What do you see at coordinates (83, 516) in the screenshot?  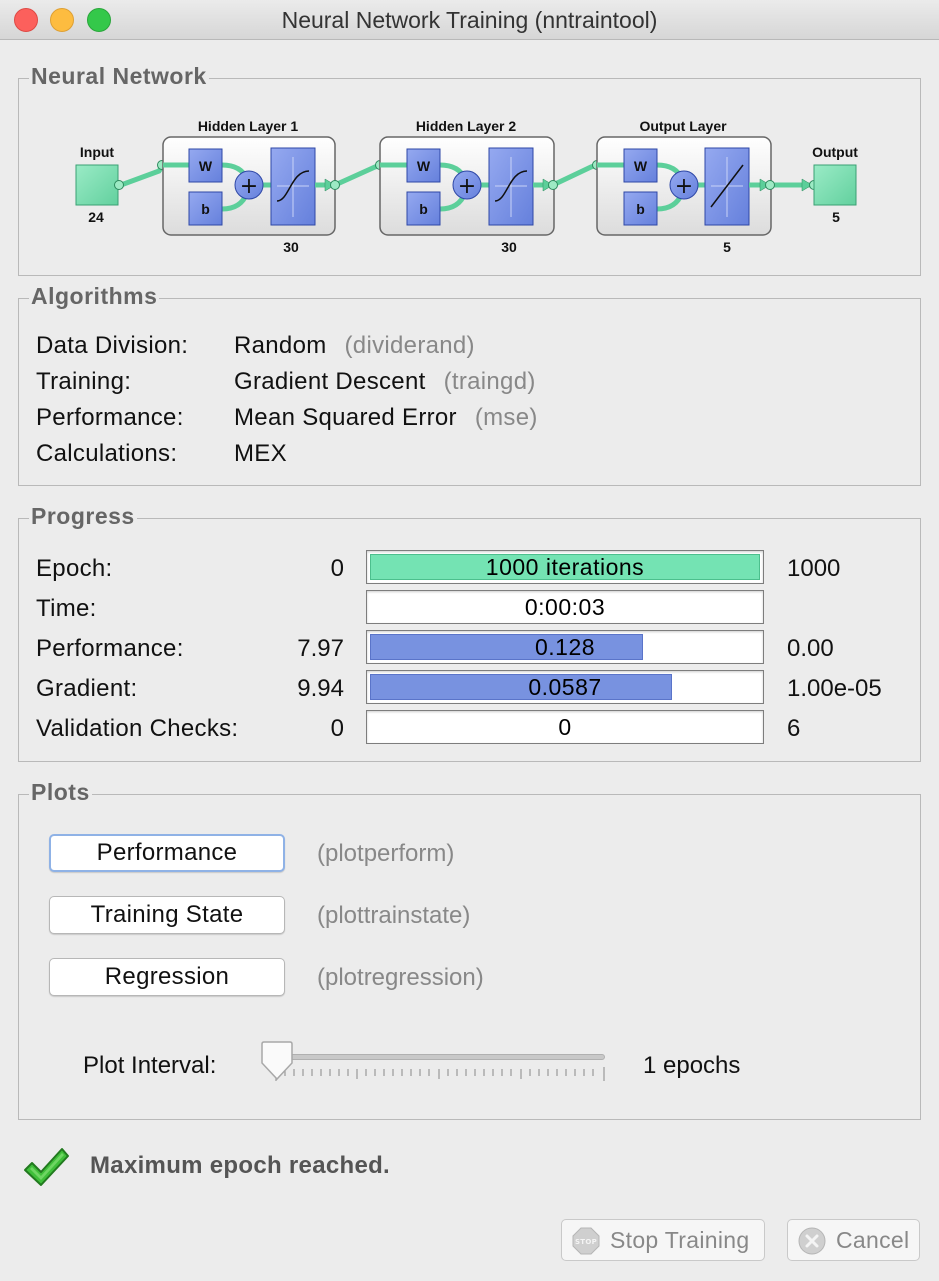 I see `progress-section-title: Progress` at bounding box center [83, 516].